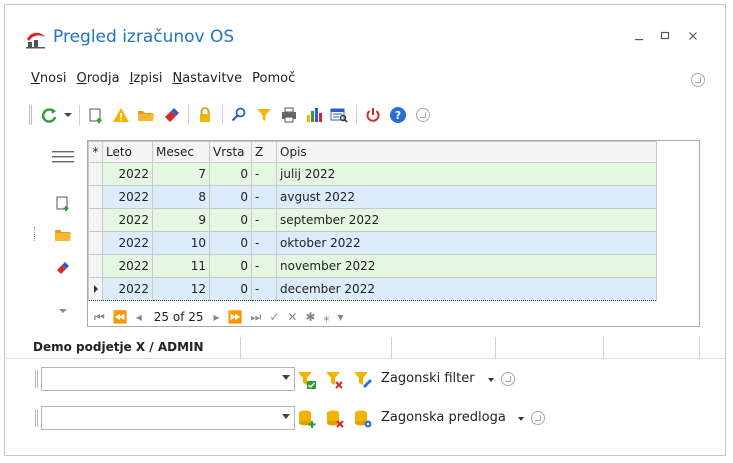  What do you see at coordinates (48, 81) in the screenshot?
I see `menu-vnosi: Vnosi` at bounding box center [48, 81].